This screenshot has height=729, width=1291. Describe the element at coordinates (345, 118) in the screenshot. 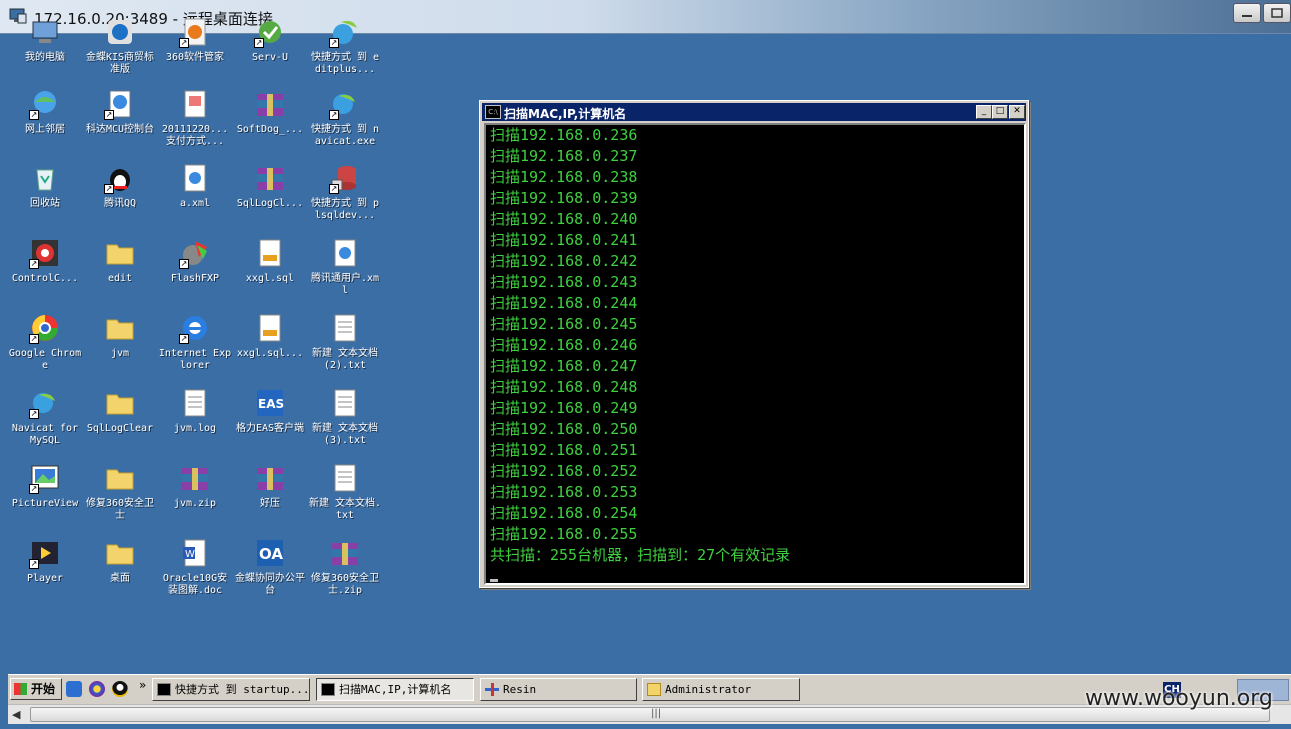

I see `desktop-icon: ↗ 快捷方式 到 navicat.exe` at that location.